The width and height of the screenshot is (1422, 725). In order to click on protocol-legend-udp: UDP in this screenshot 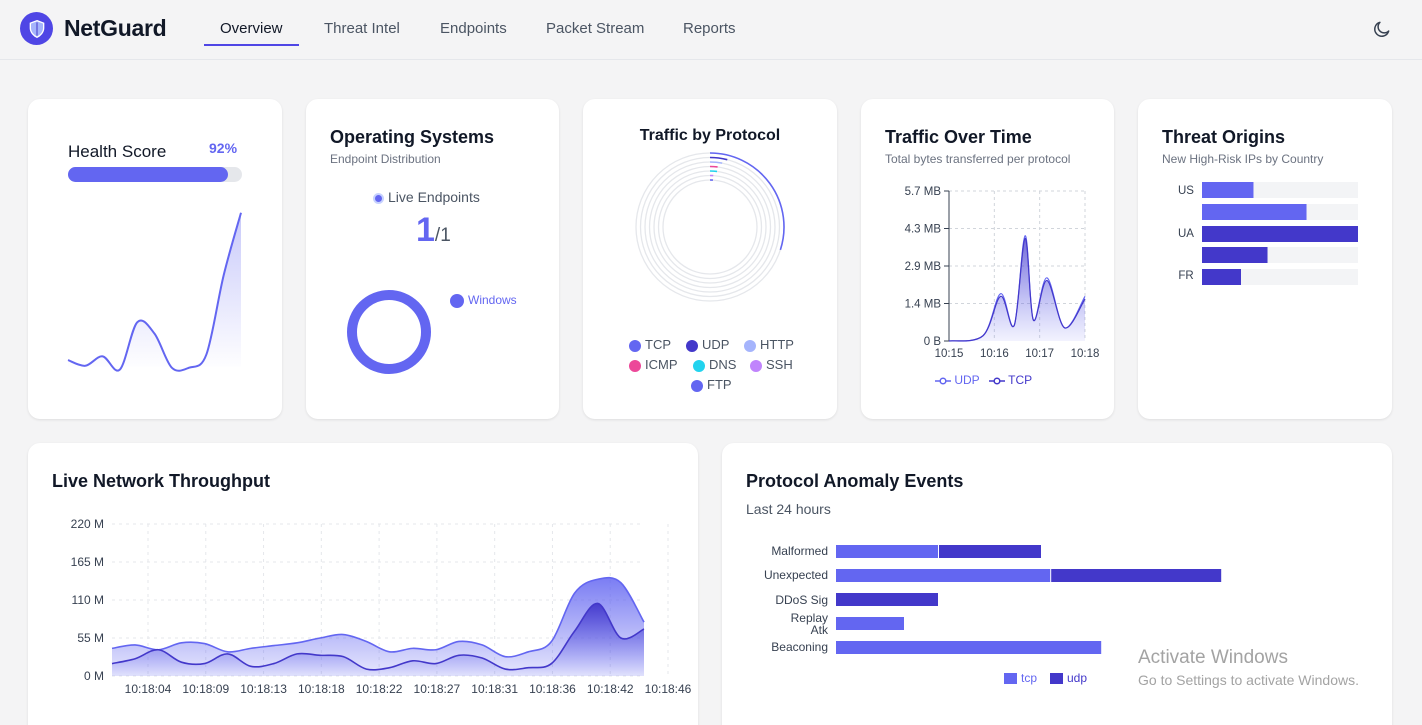, I will do `click(707, 344)`.